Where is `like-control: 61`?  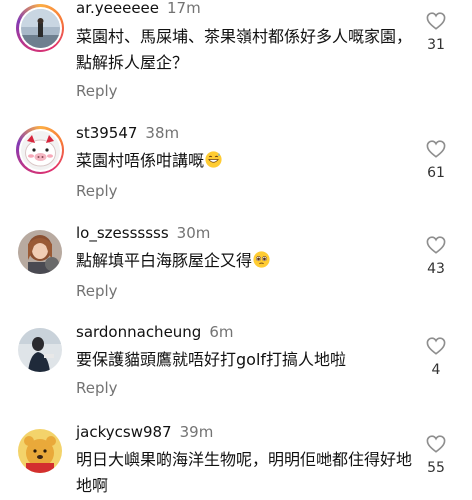 like-control: 61 is located at coordinates (436, 160).